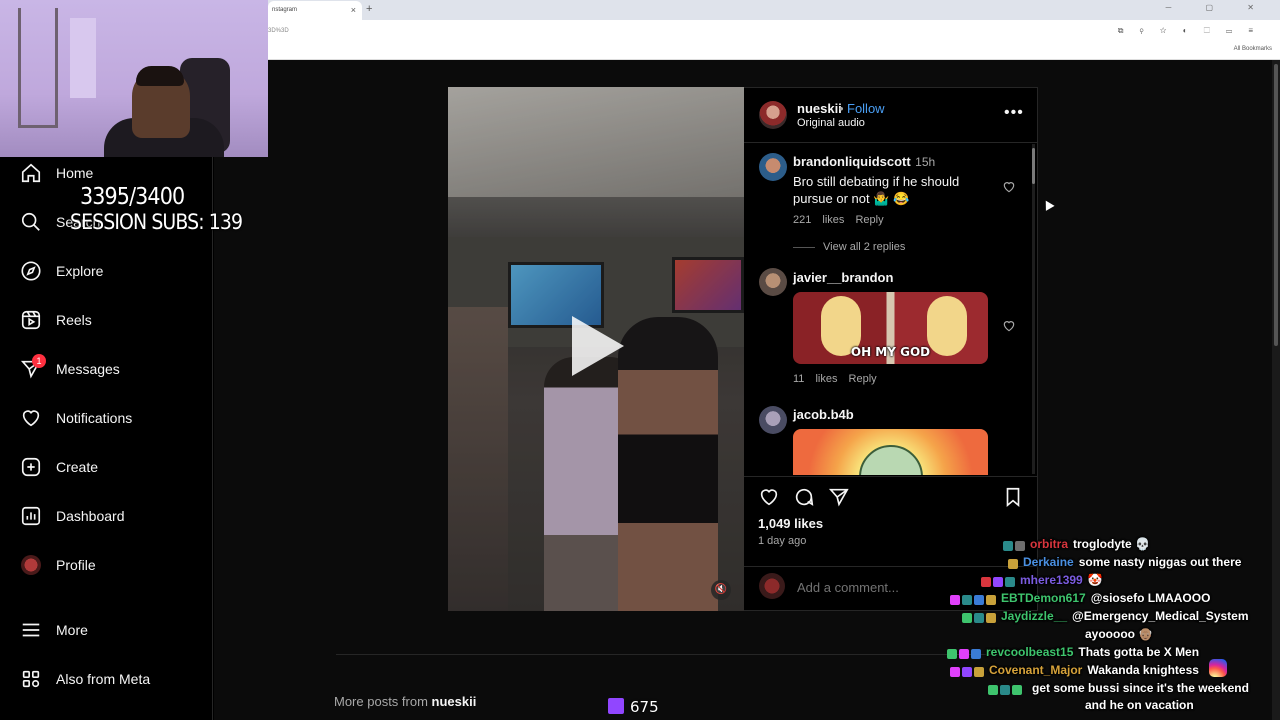 This screenshot has width=1280, height=720. Describe the element at coordinates (1033, 166) in the screenshot. I see `comments-scrollbar-thumb` at that location.